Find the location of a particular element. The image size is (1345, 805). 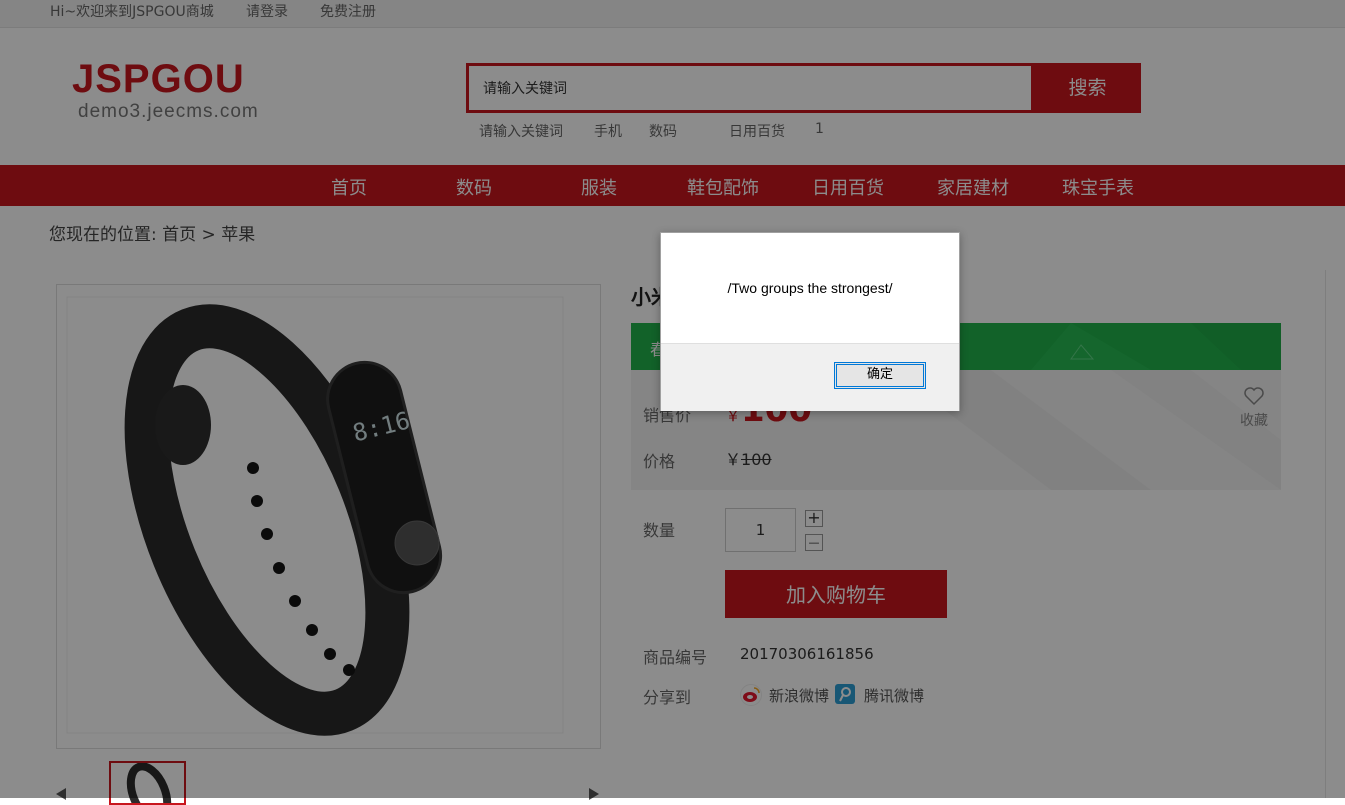

ok-button: 确定 is located at coordinates (880, 375).